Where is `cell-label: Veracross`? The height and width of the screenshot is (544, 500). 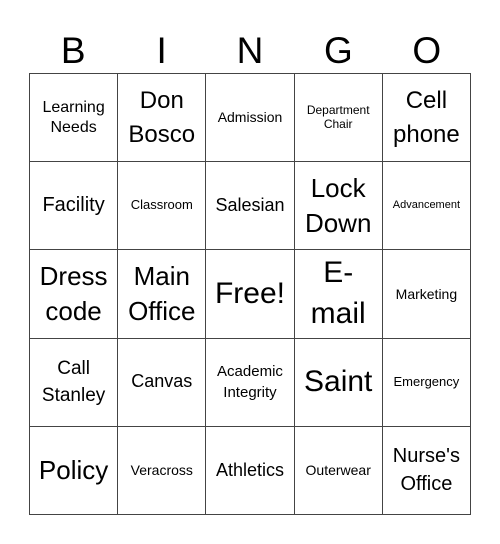
cell-label: Veracross is located at coordinates (161, 469).